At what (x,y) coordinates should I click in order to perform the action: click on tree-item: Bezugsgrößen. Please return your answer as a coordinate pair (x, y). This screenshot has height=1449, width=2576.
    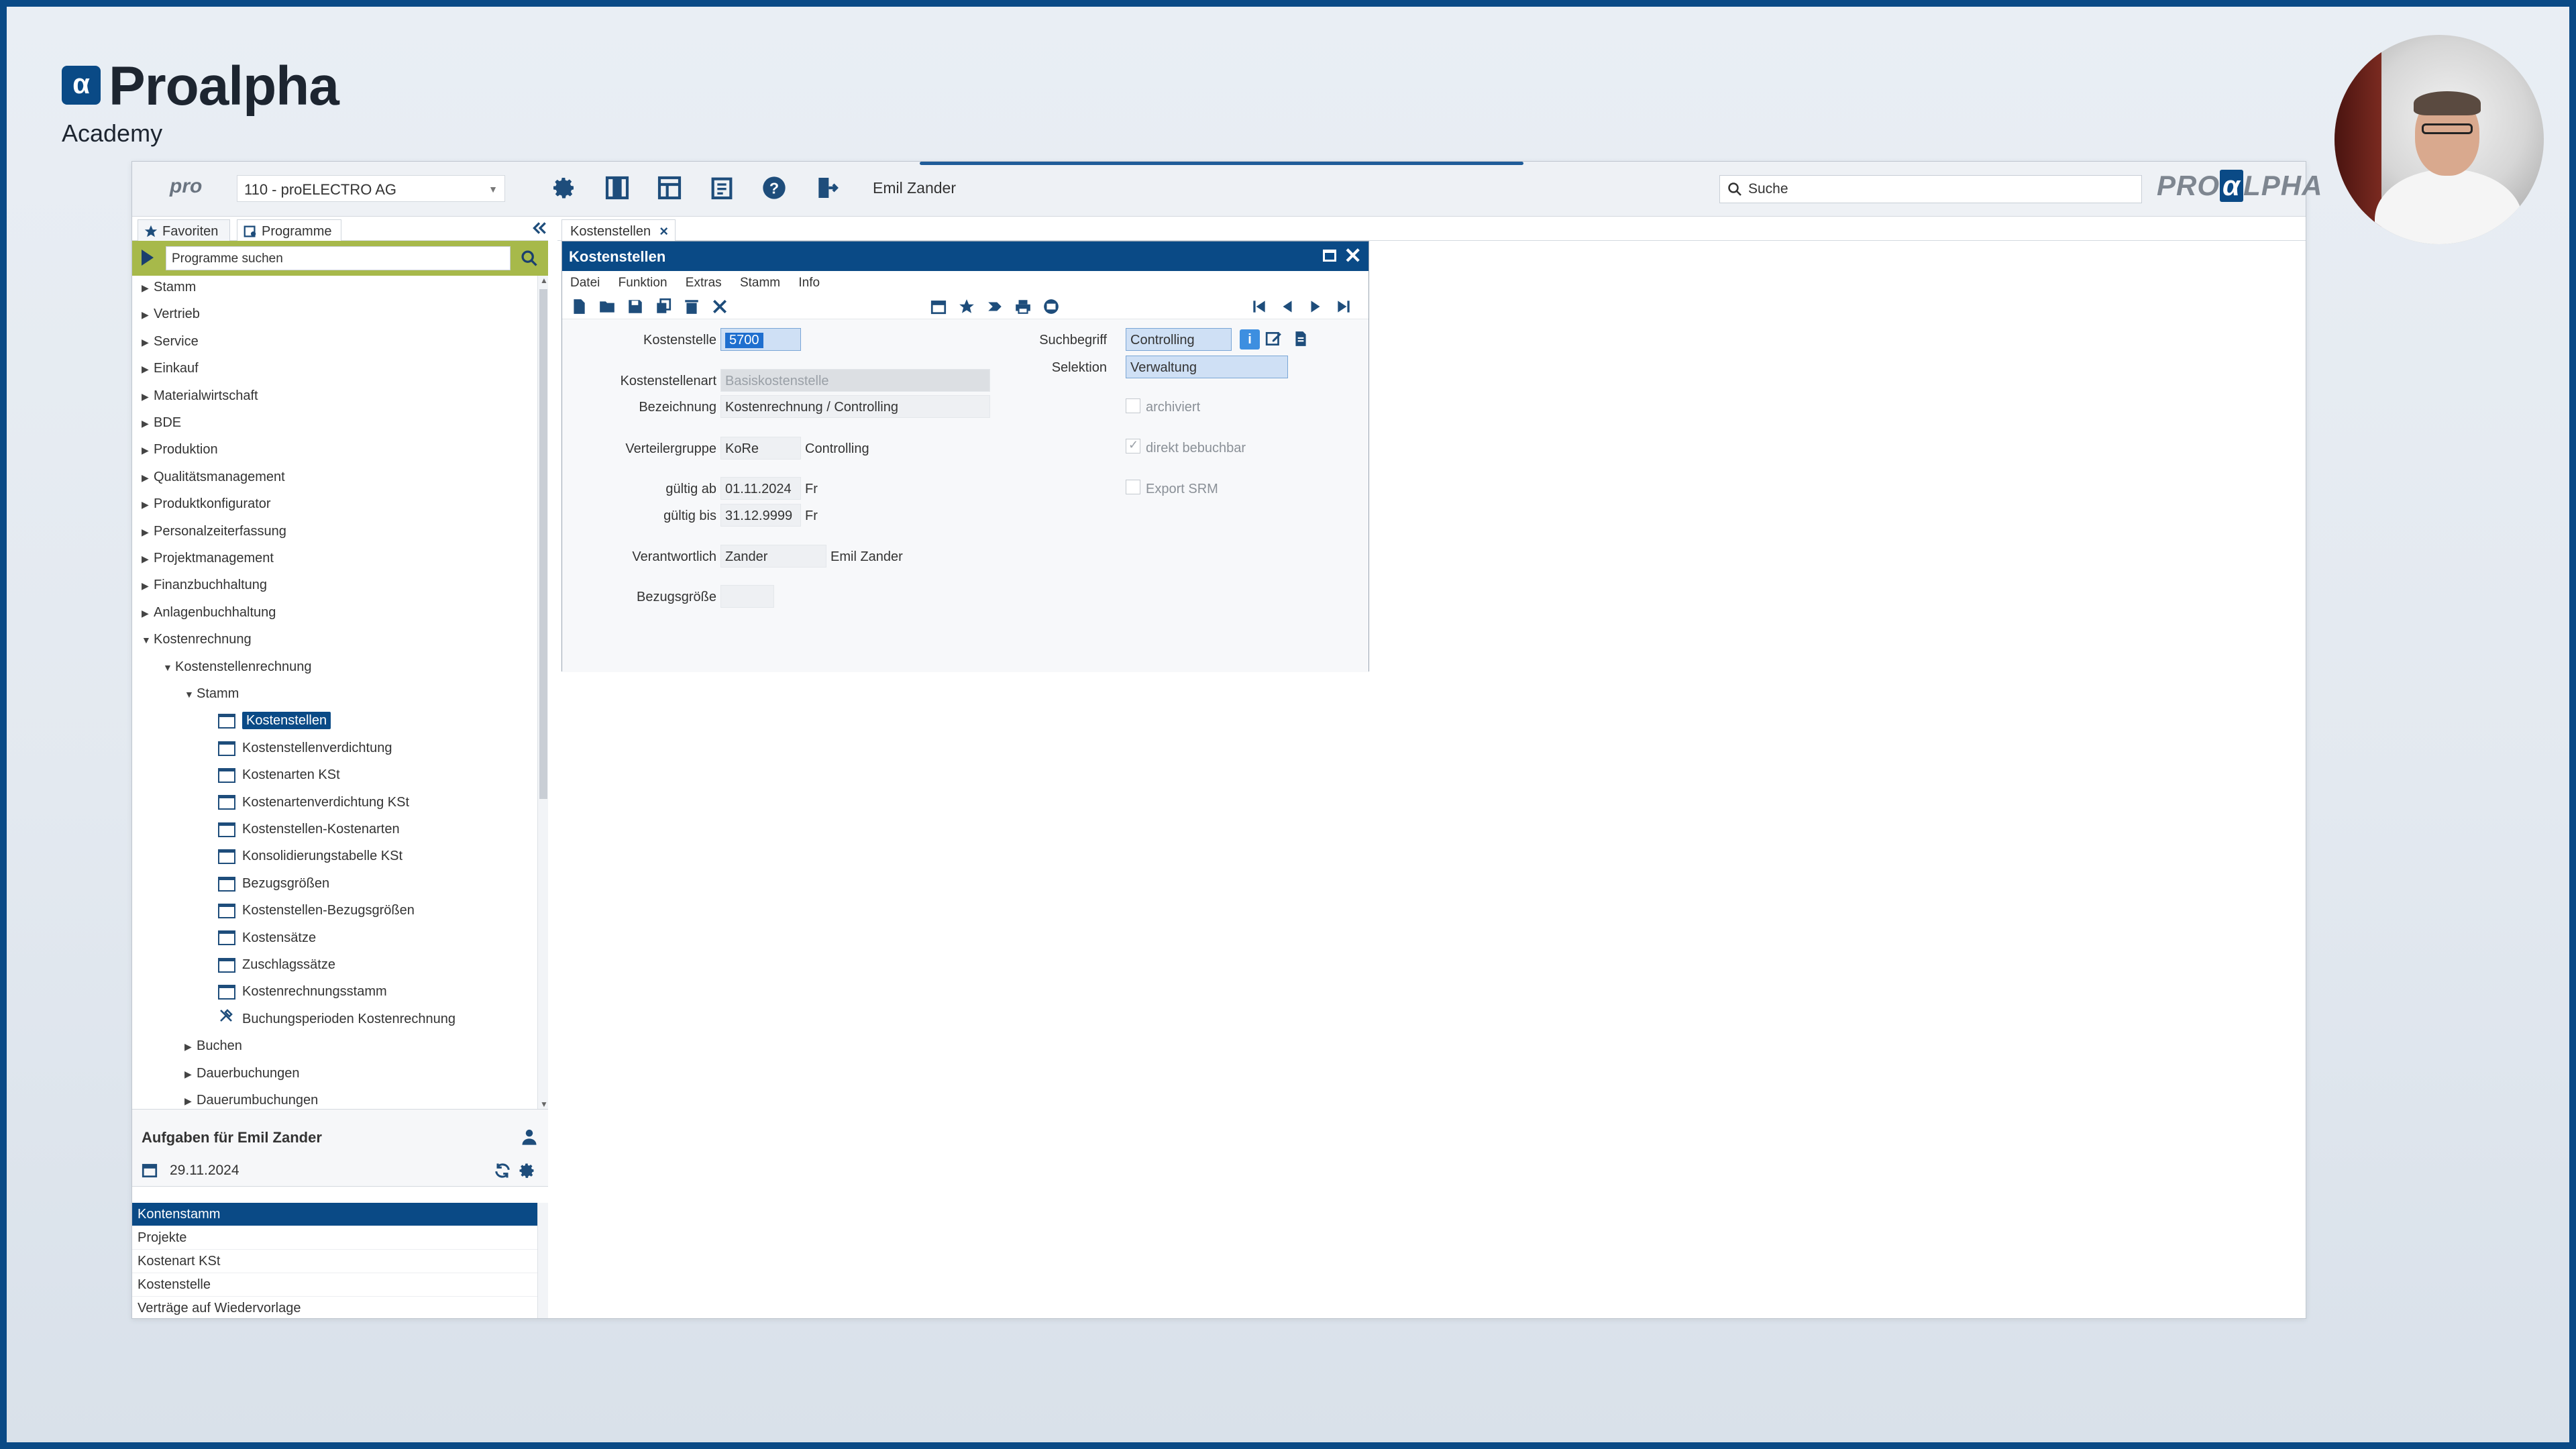
    Looking at the image, I should click on (273, 883).